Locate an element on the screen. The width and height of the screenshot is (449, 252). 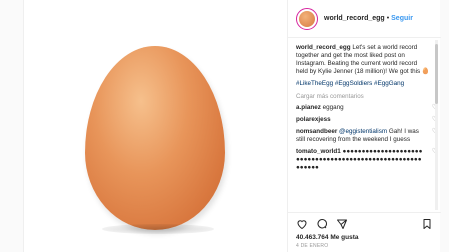
load-more-comments: Cargar más comentarios is located at coordinates (364, 96).